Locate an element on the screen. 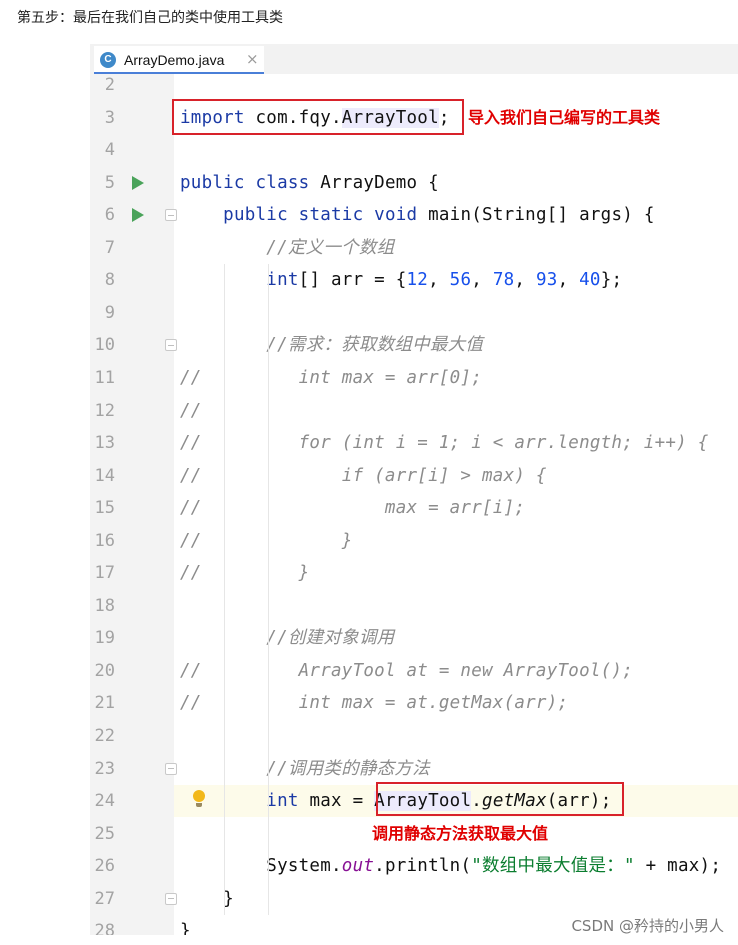  code-token: out is located at coordinates (358, 866).